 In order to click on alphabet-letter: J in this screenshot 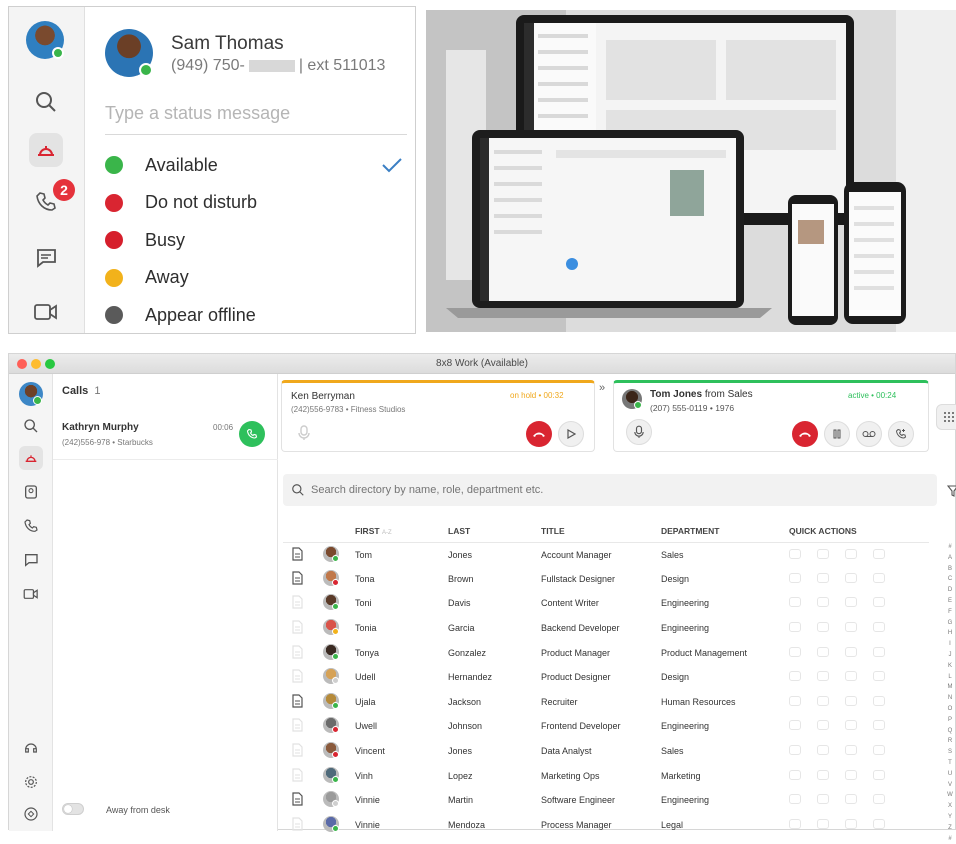, I will do `click(950, 655)`.